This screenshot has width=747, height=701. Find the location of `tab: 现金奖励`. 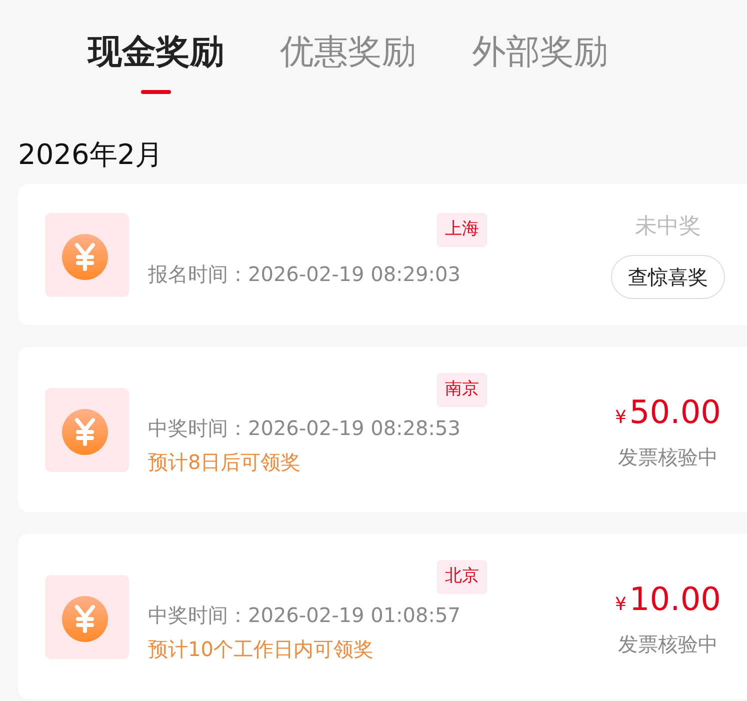

tab: 现金奖励 is located at coordinates (156, 61).